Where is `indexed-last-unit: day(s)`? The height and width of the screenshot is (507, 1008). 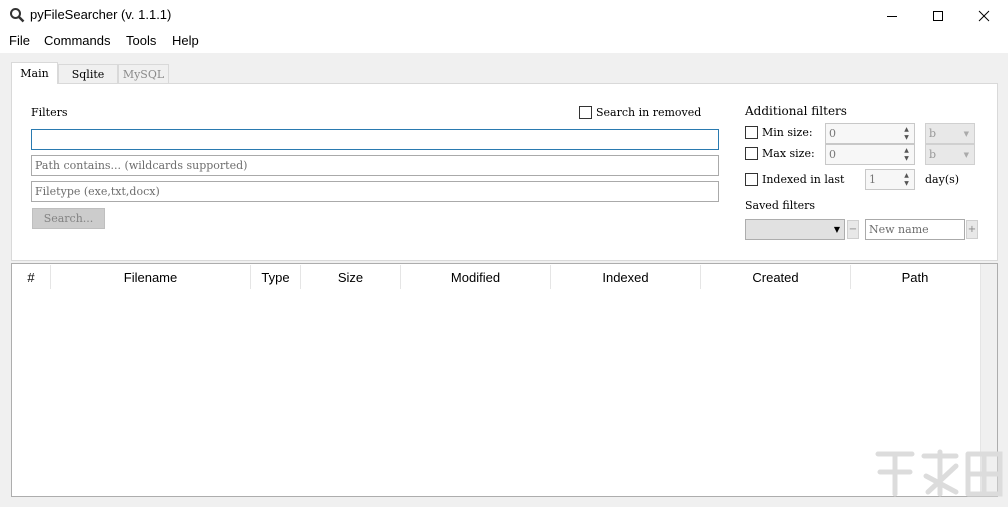 indexed-last-unit: day(s) is located at coordinates (942, 179).